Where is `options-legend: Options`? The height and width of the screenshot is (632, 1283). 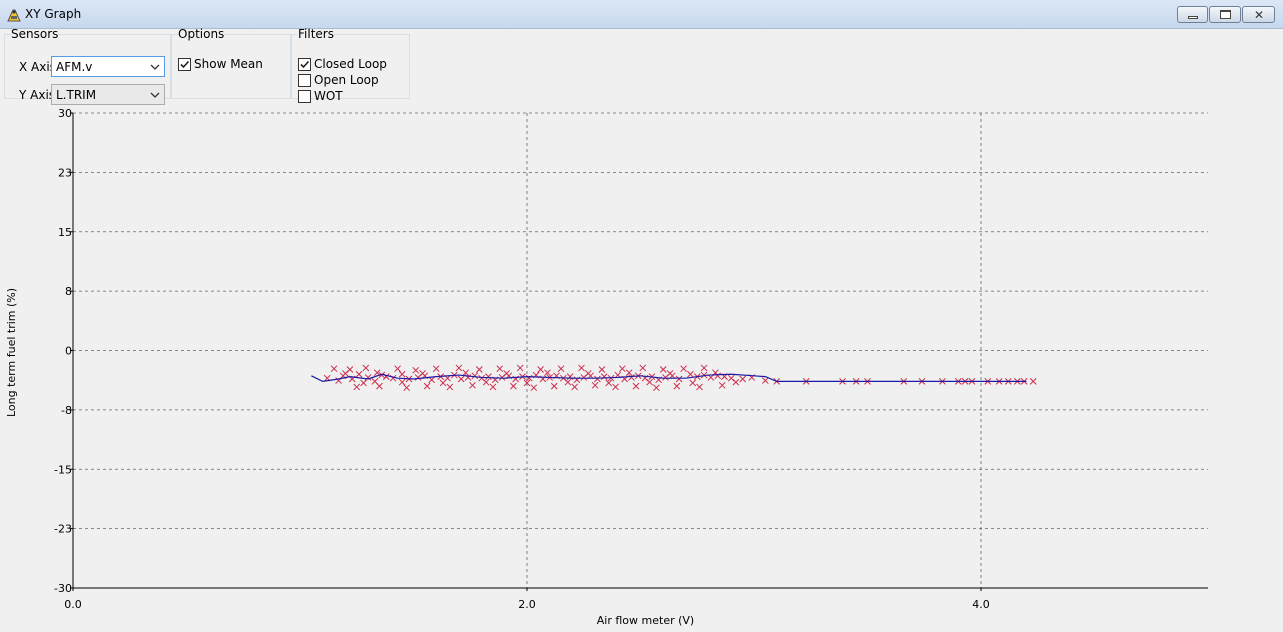
options-legend: Options is located at coordinates (201, 34).